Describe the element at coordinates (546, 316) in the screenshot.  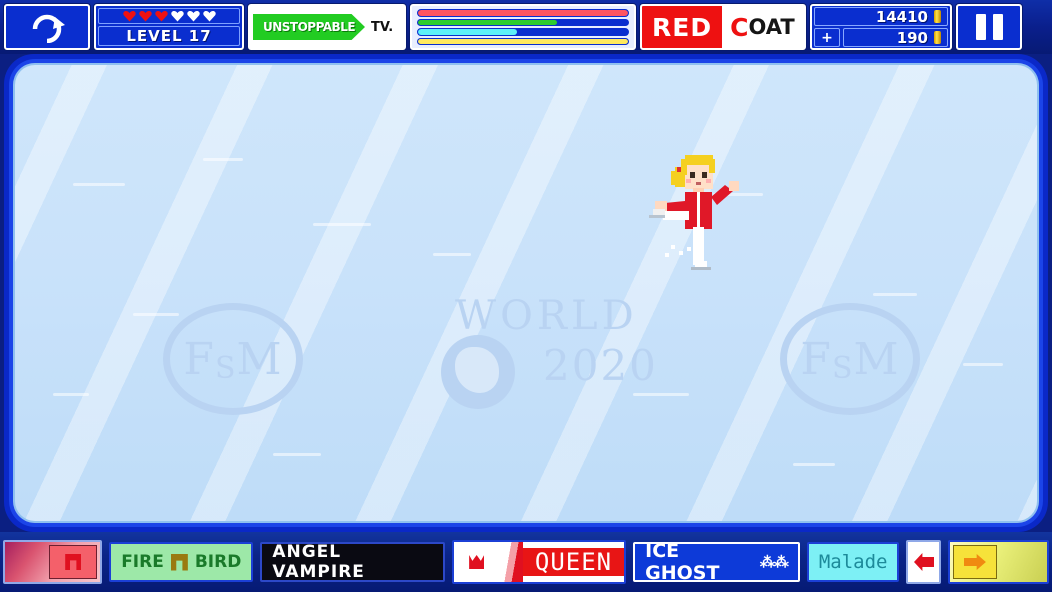
I see `world-watermark-text: WORLD` at that location.